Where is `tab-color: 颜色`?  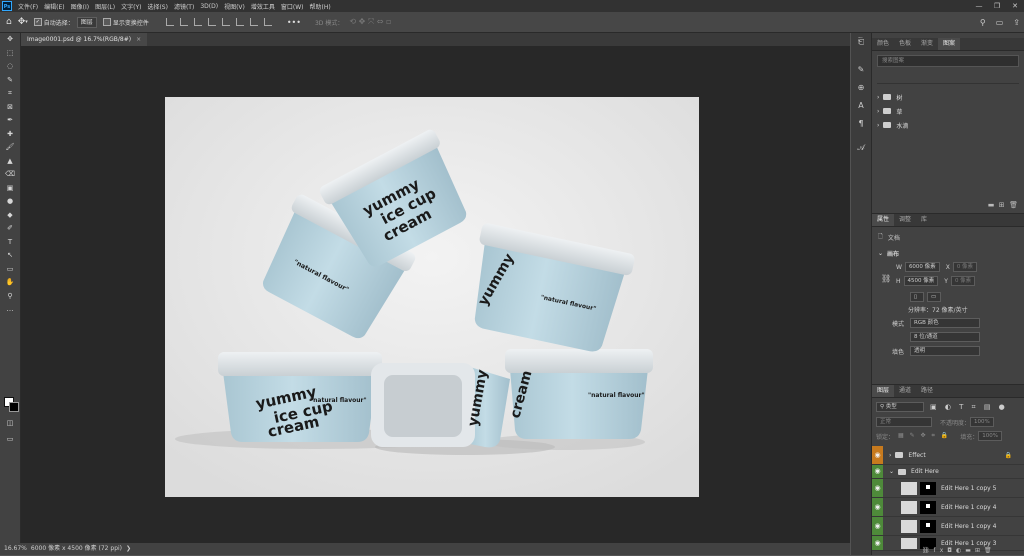
tab-color: 颜色 is located at coordinates (883, 44).